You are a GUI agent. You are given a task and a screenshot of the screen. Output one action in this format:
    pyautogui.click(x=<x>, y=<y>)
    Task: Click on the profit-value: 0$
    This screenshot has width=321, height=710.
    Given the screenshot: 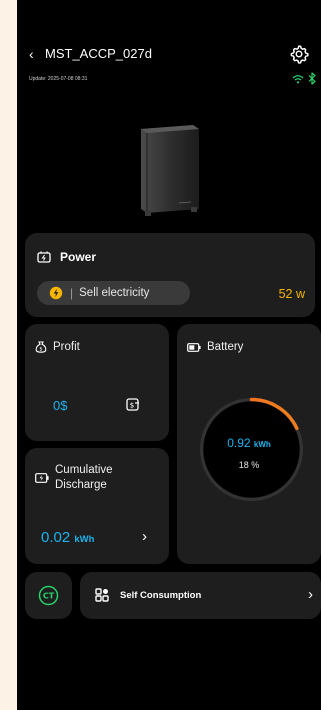 What is the action you would take?
    pyautogui.click(x=60, y=405)
    